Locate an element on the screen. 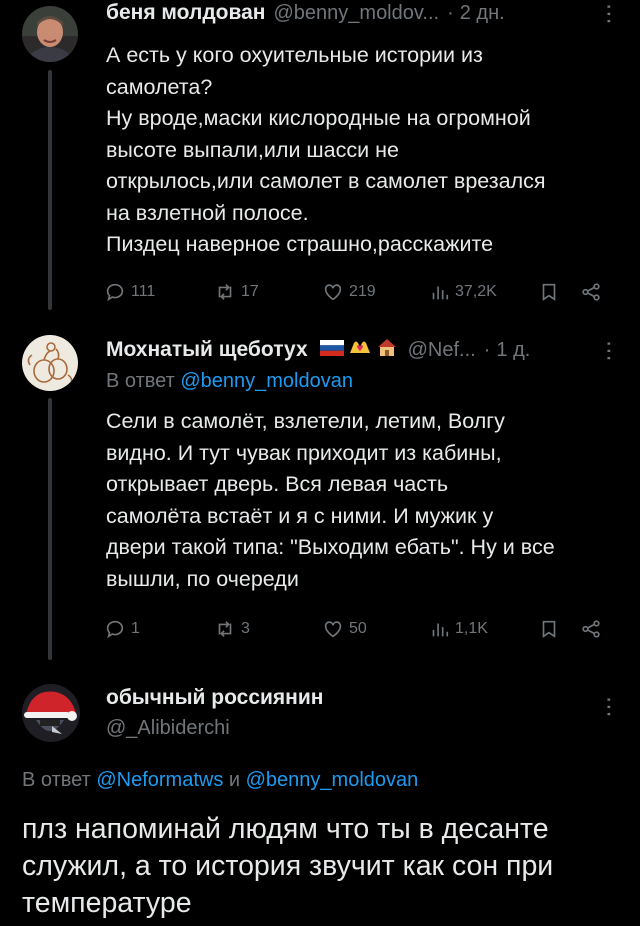 Image resolution: width=640 pixels, height=926 pixels. avatar-obychny is located at coordinates (51, 713).